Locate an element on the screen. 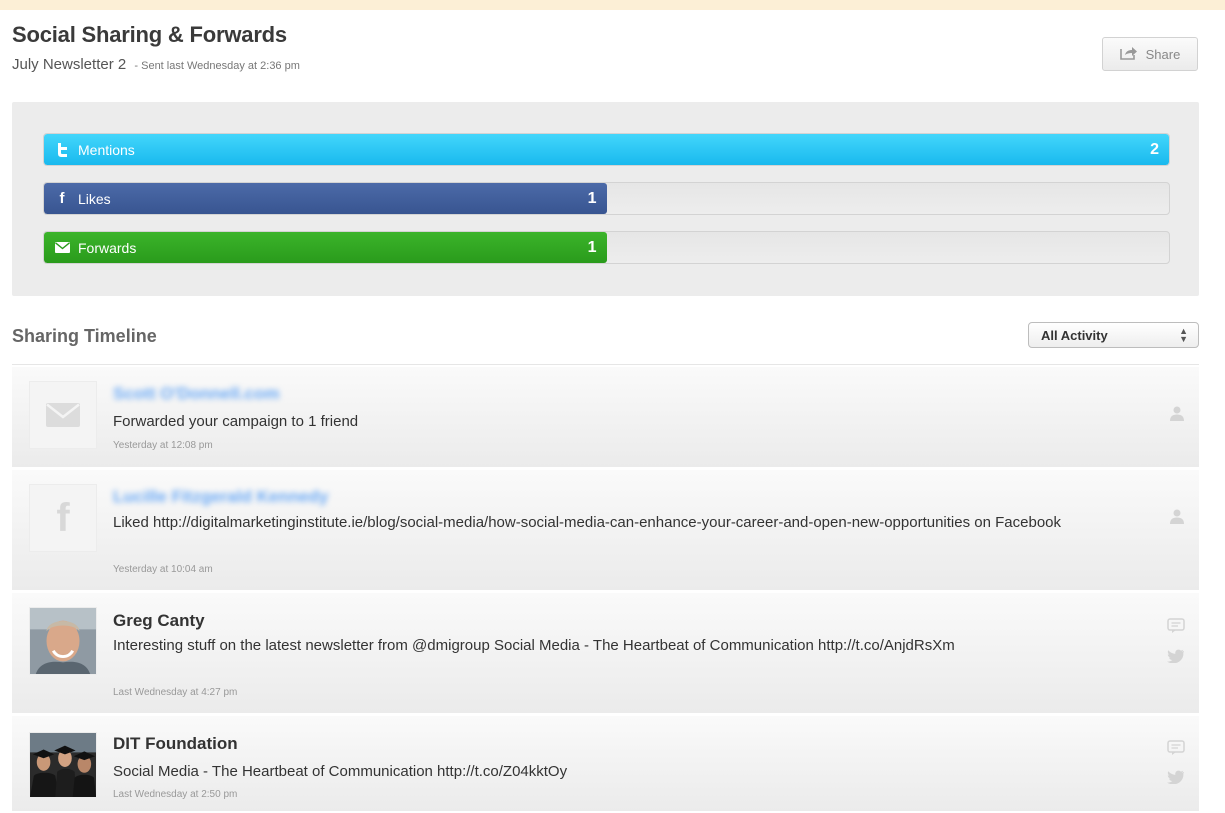  activity-time: Yesterday at 12:08 pm is located at coordinates (163, 445).